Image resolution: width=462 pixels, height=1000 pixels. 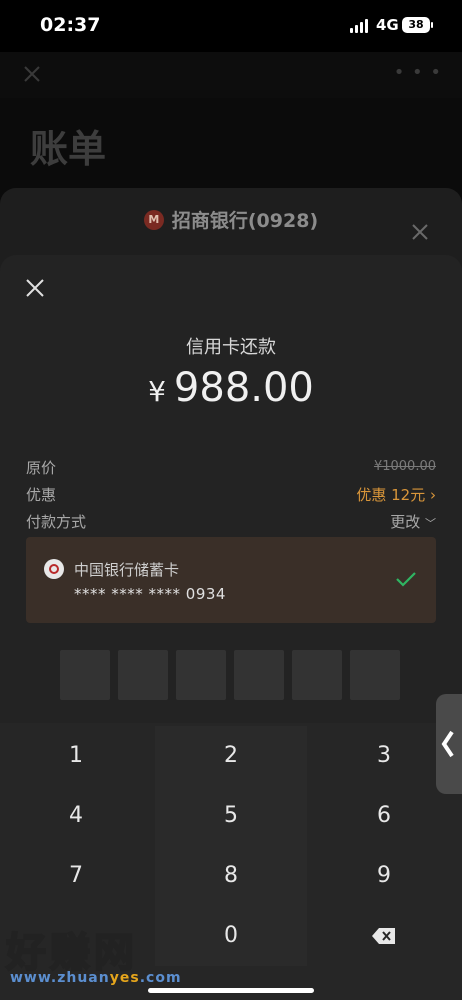 What do you see at coordinates (359, 26) in the screenshot?
I see `signal-icon` at bounding box center [359, 26].